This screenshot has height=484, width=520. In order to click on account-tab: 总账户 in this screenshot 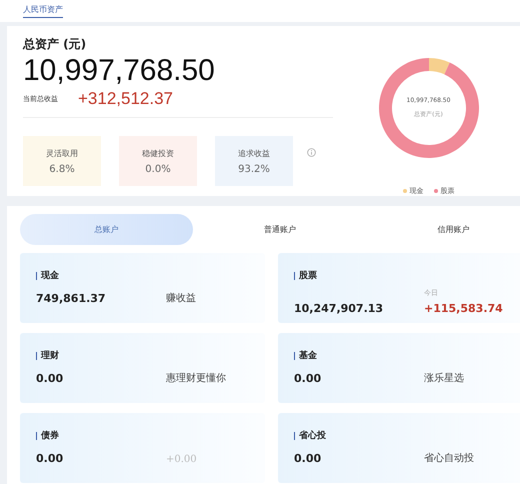, I will do `click(107, 229)`.